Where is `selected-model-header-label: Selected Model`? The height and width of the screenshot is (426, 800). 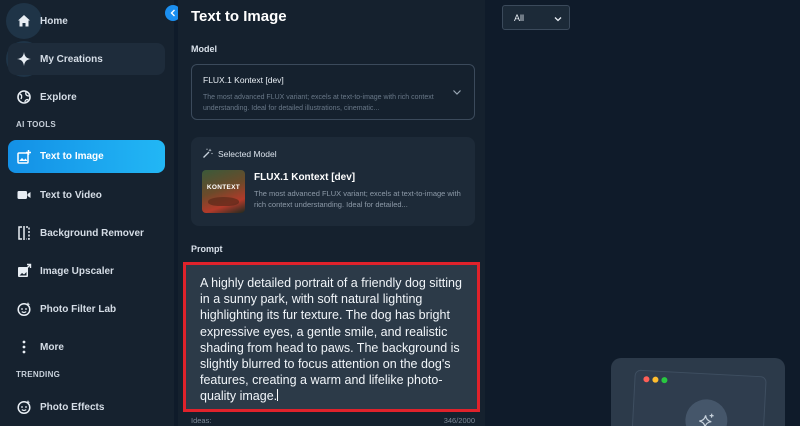
selected-model-header-label: Selected Model is located at coordinates (247, 153).